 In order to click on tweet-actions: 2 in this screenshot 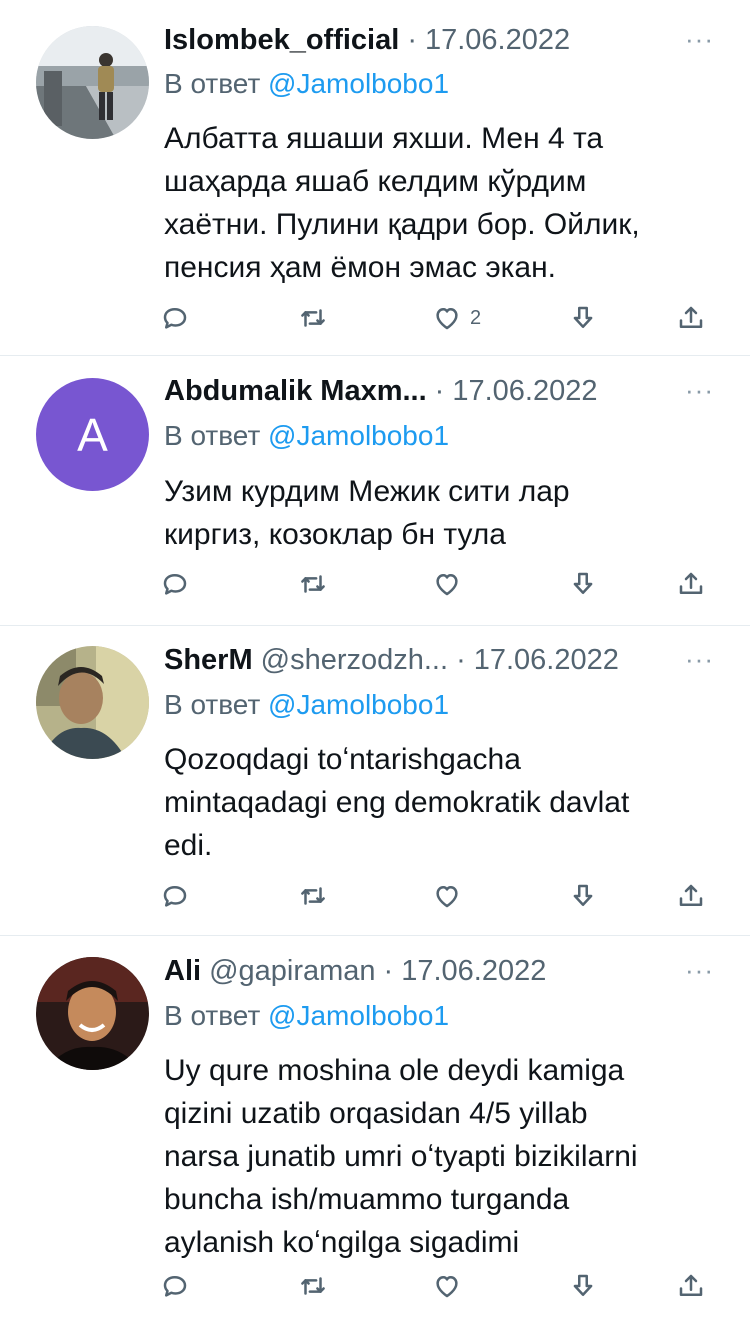, I will do `click(440, 318)`.